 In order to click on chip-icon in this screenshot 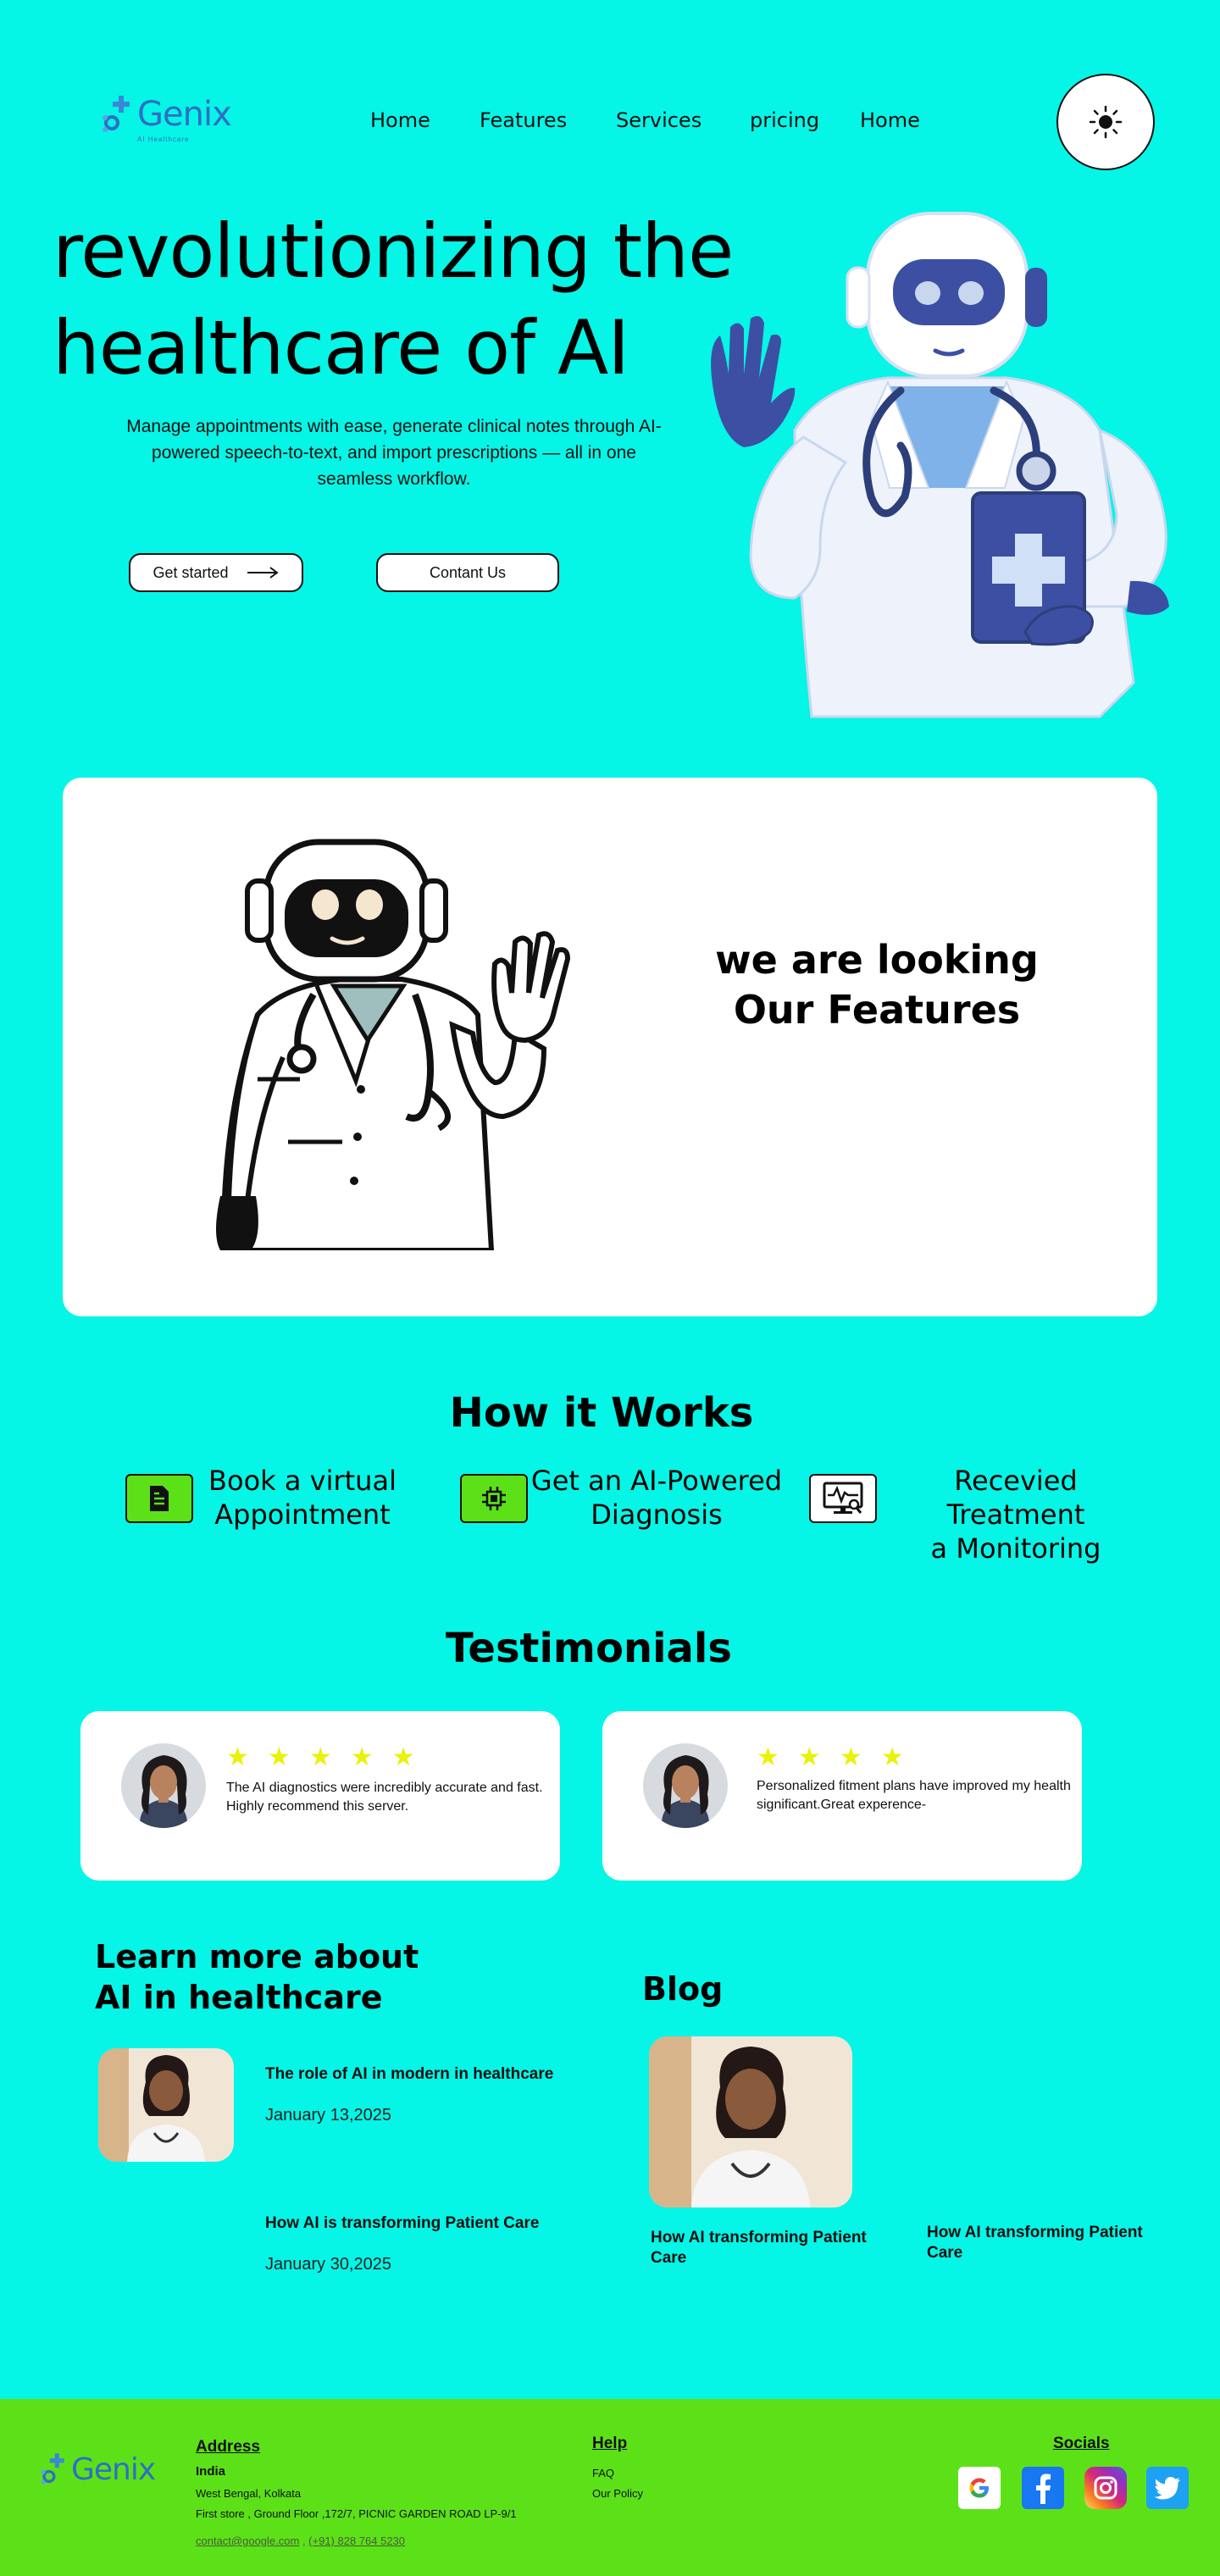, I will do `click(494, 1498)`.